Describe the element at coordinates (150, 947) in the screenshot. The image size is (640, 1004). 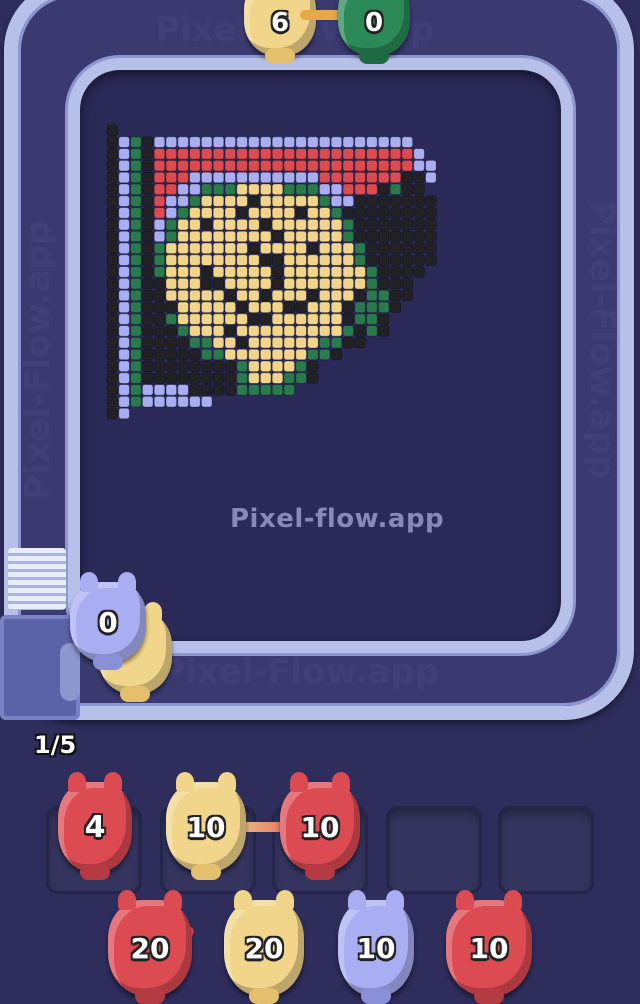
I see `queue-pig-red: 20` at that location.